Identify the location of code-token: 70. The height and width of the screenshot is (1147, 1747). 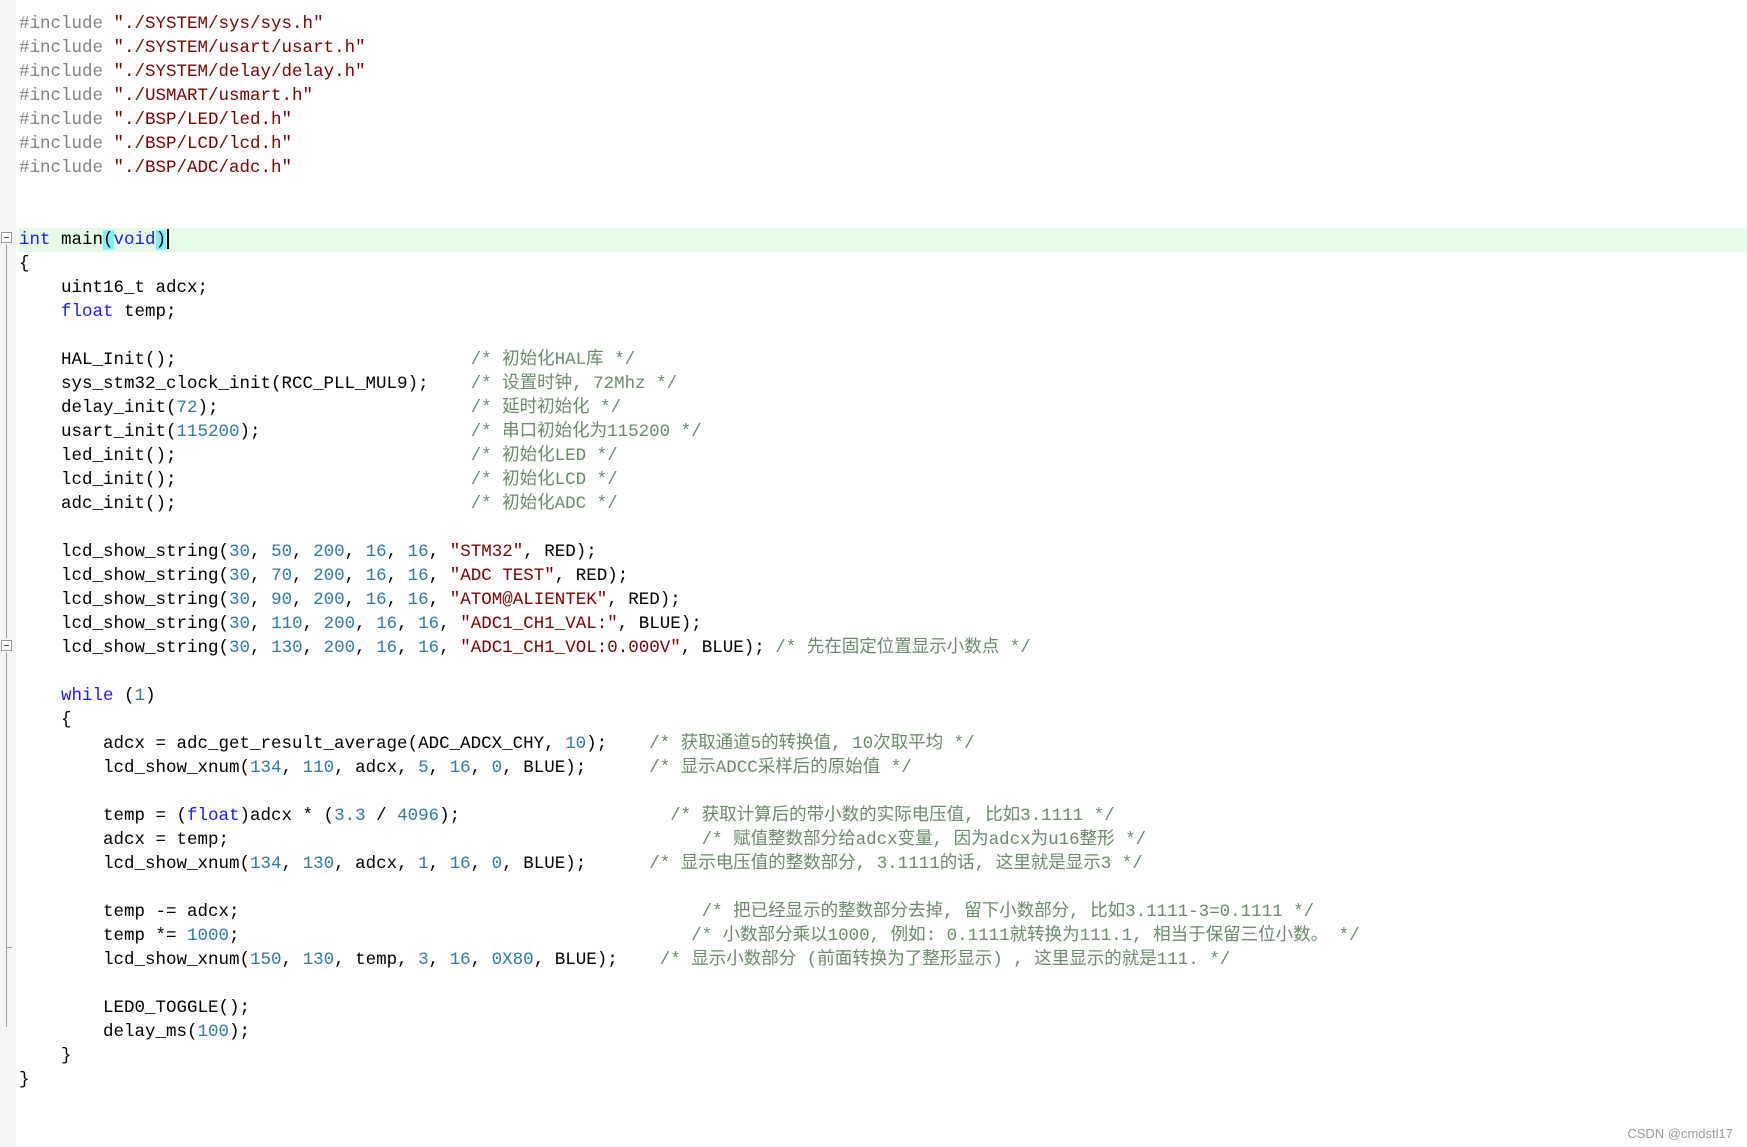
(282, 576).